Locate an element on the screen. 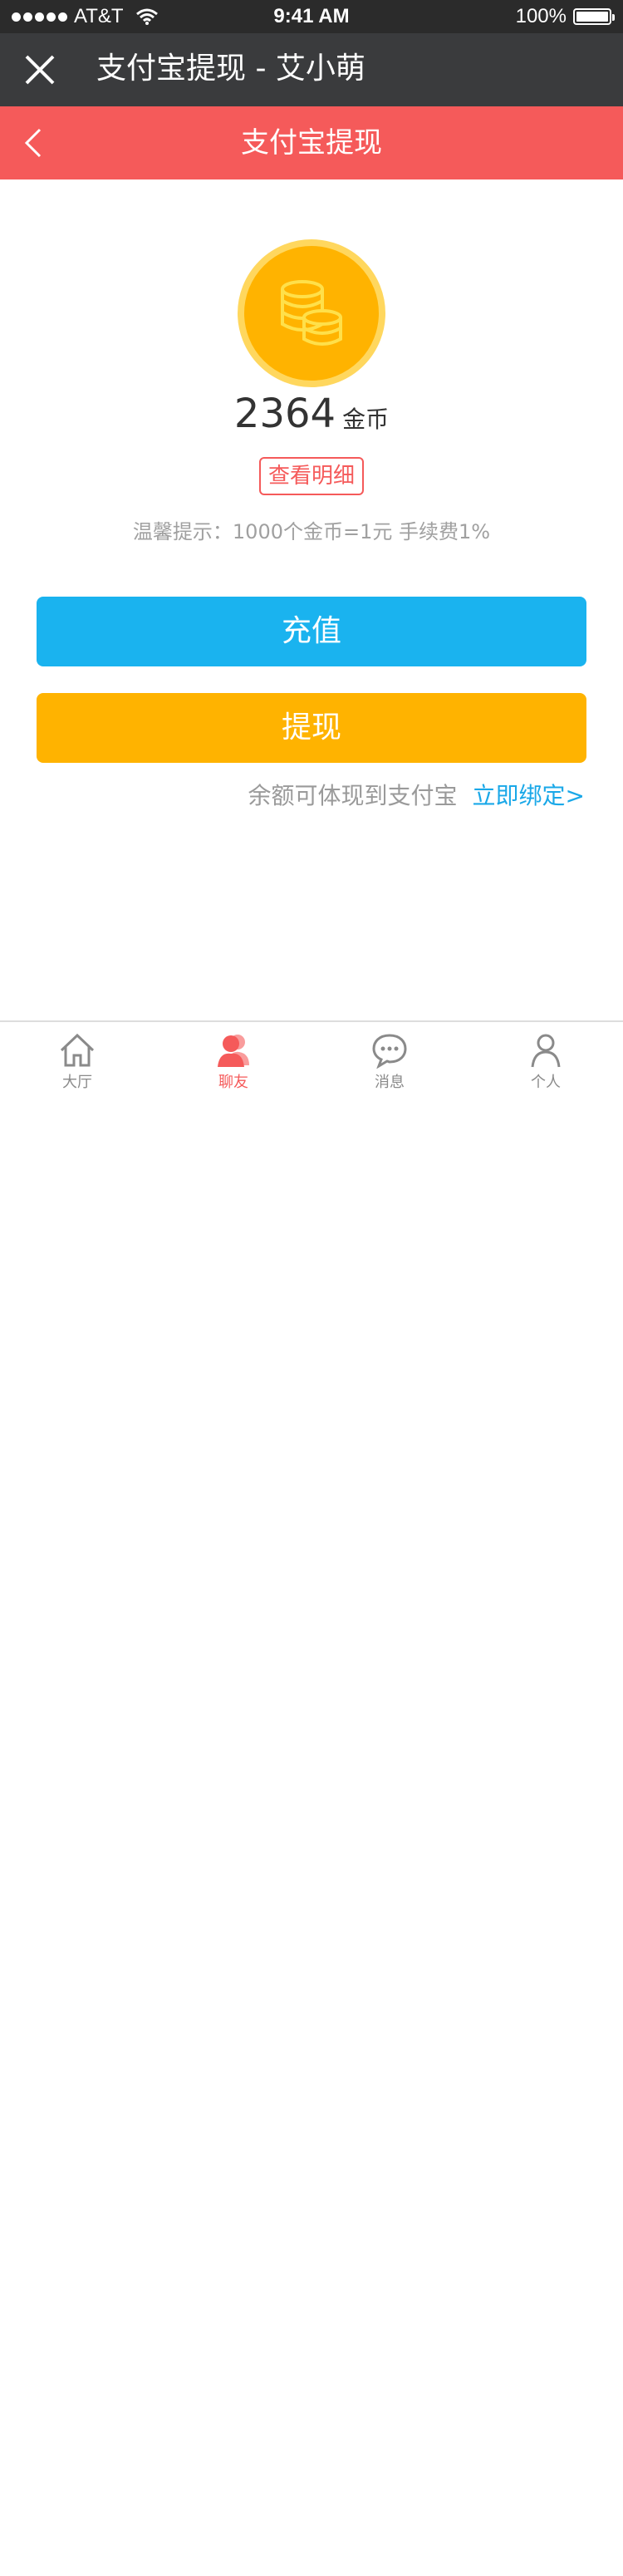 The width and height of the screenshot is (623, 2576). tab-friends: 聊友 is located at coordinates (233, 1062).